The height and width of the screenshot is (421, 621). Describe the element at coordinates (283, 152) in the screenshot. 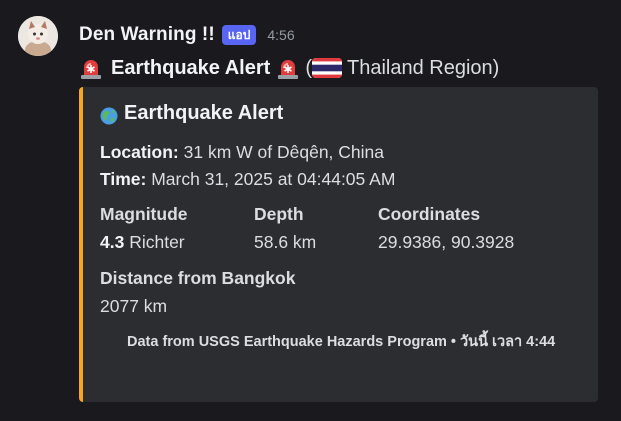

I see `location-value: 31 km W of Dêqên, China` at that location.